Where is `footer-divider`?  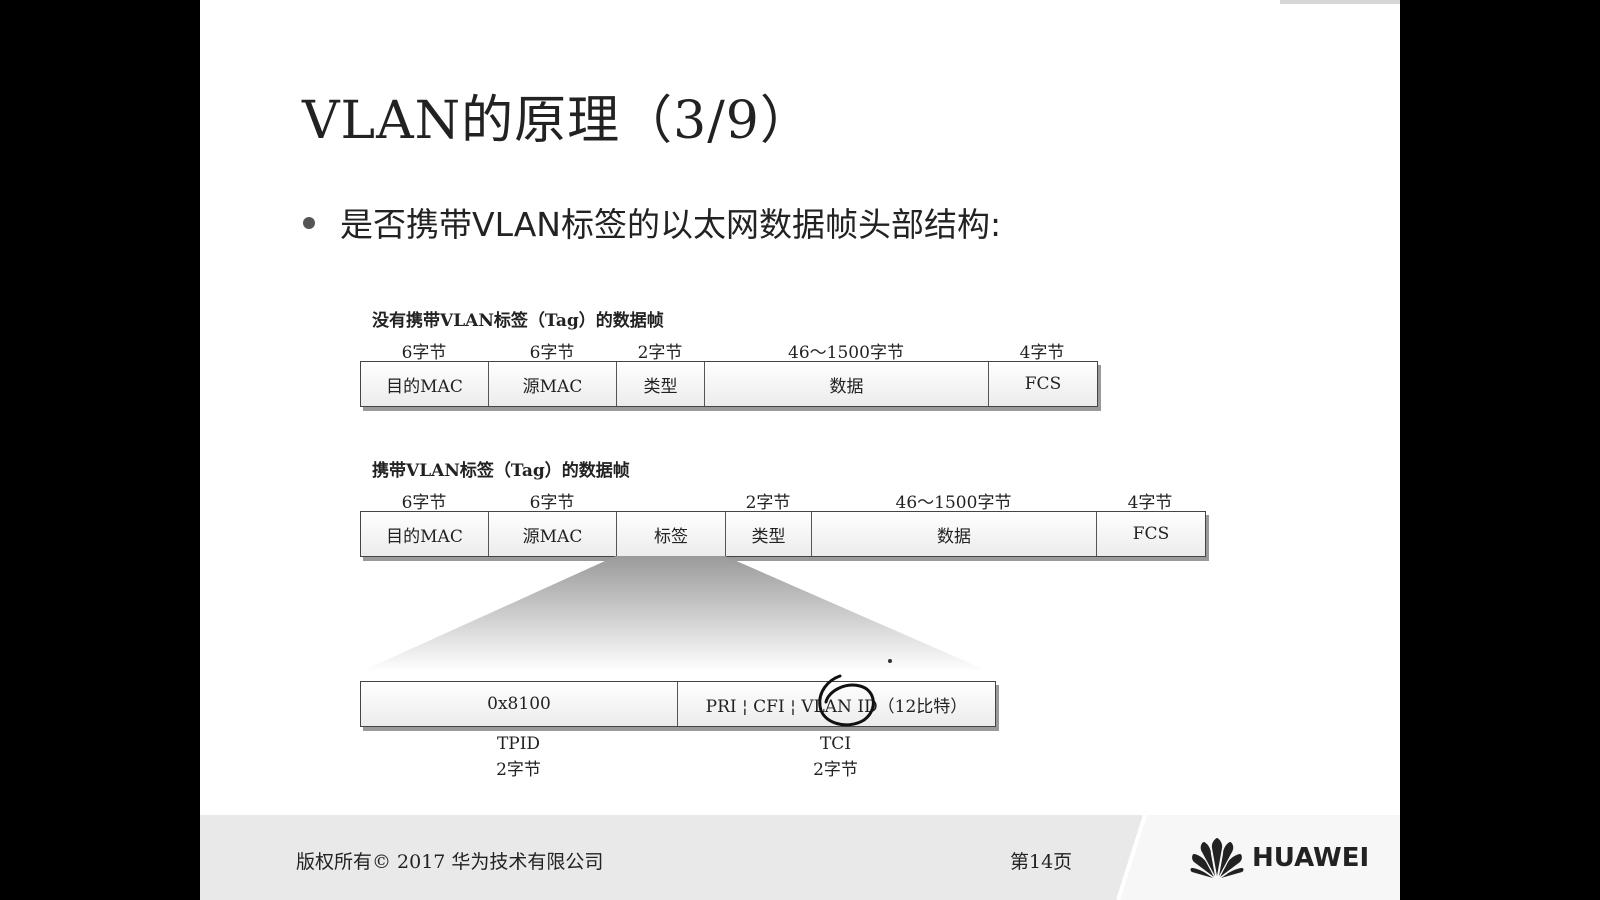
footer-divider is located at coordinates (1258, 857).